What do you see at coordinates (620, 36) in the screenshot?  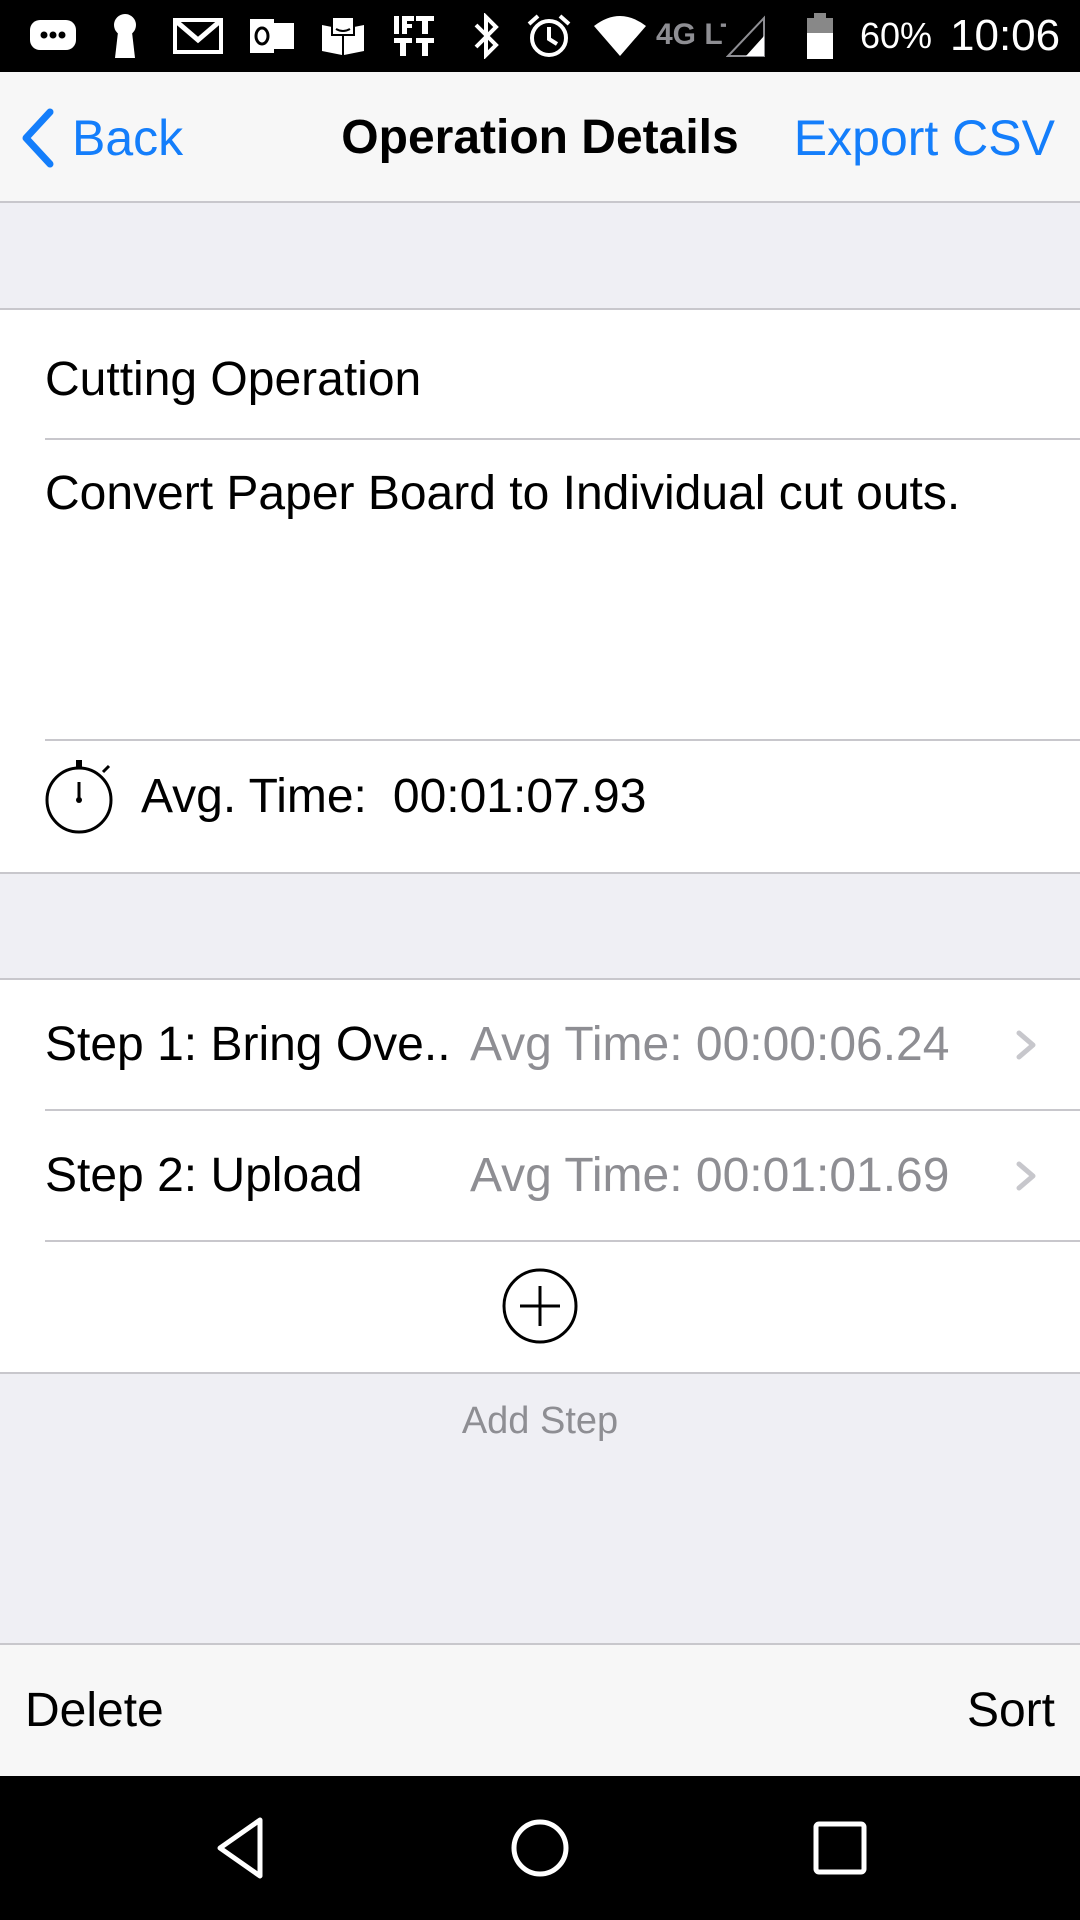 I see `wifi-icon` at bounding box center [620, 36].